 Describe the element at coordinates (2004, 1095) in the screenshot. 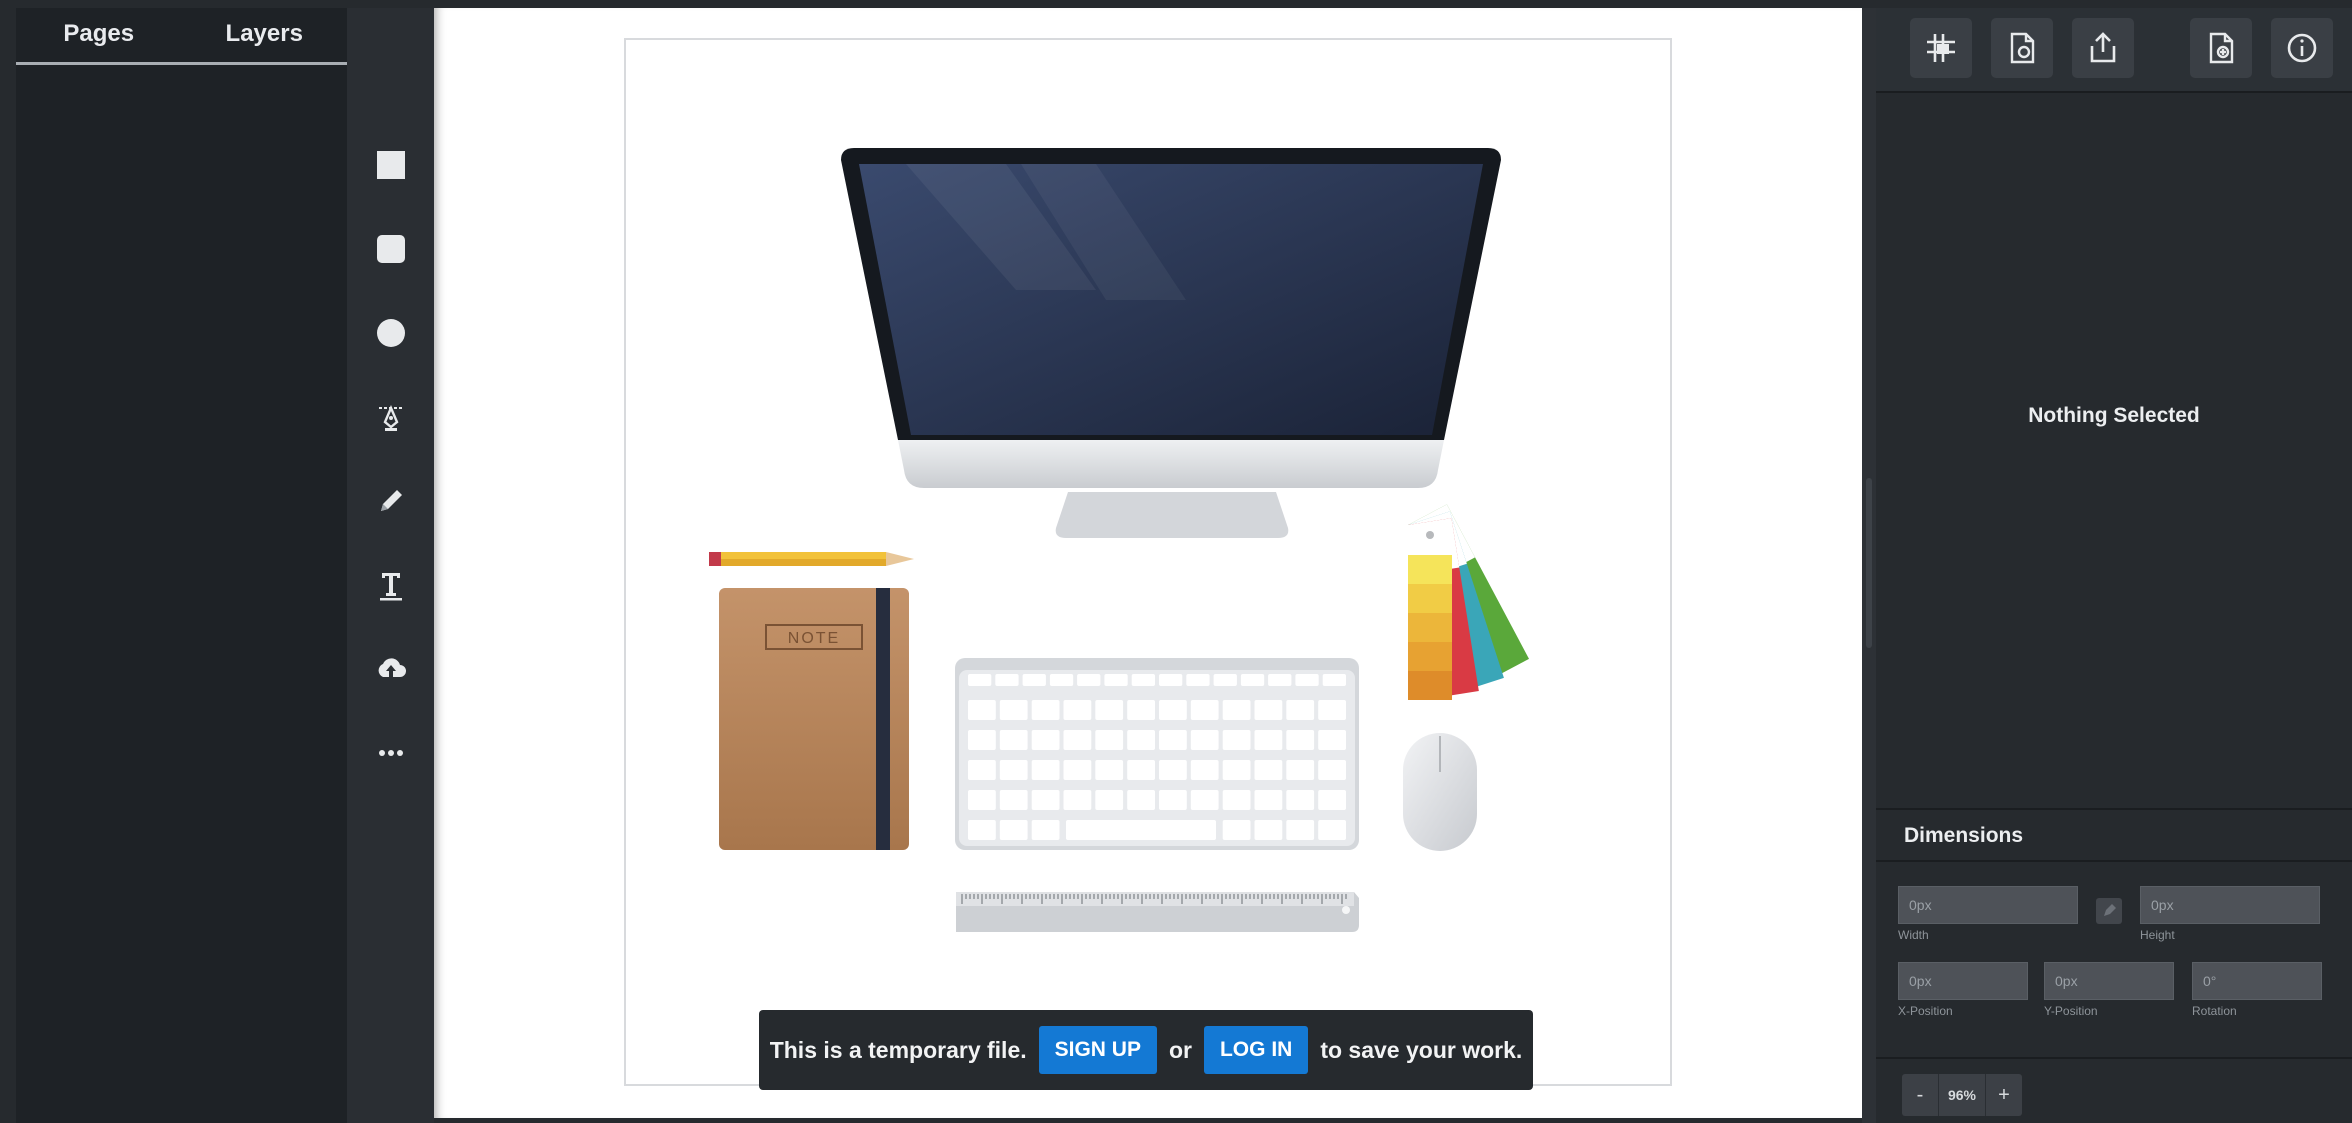

I see `zoom-in-button: +` at that location.